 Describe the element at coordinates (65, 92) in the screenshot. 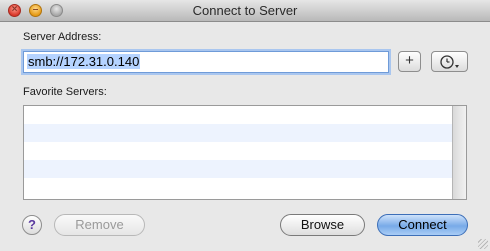

I see `favorite-servers-label: Favorite Servers:` at that location.